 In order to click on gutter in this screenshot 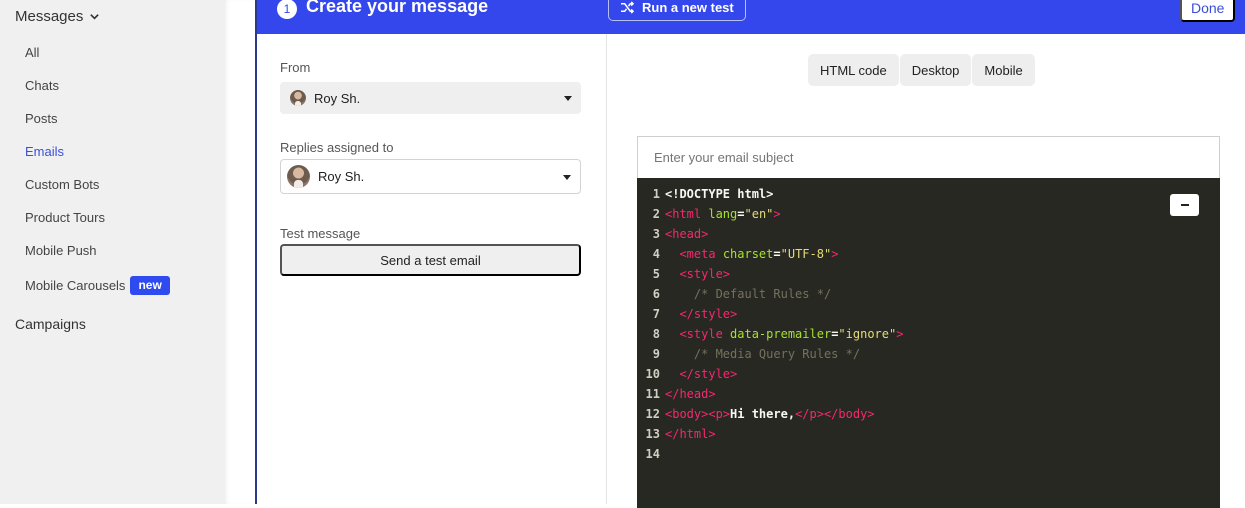, I will do `click(240, 252)`.